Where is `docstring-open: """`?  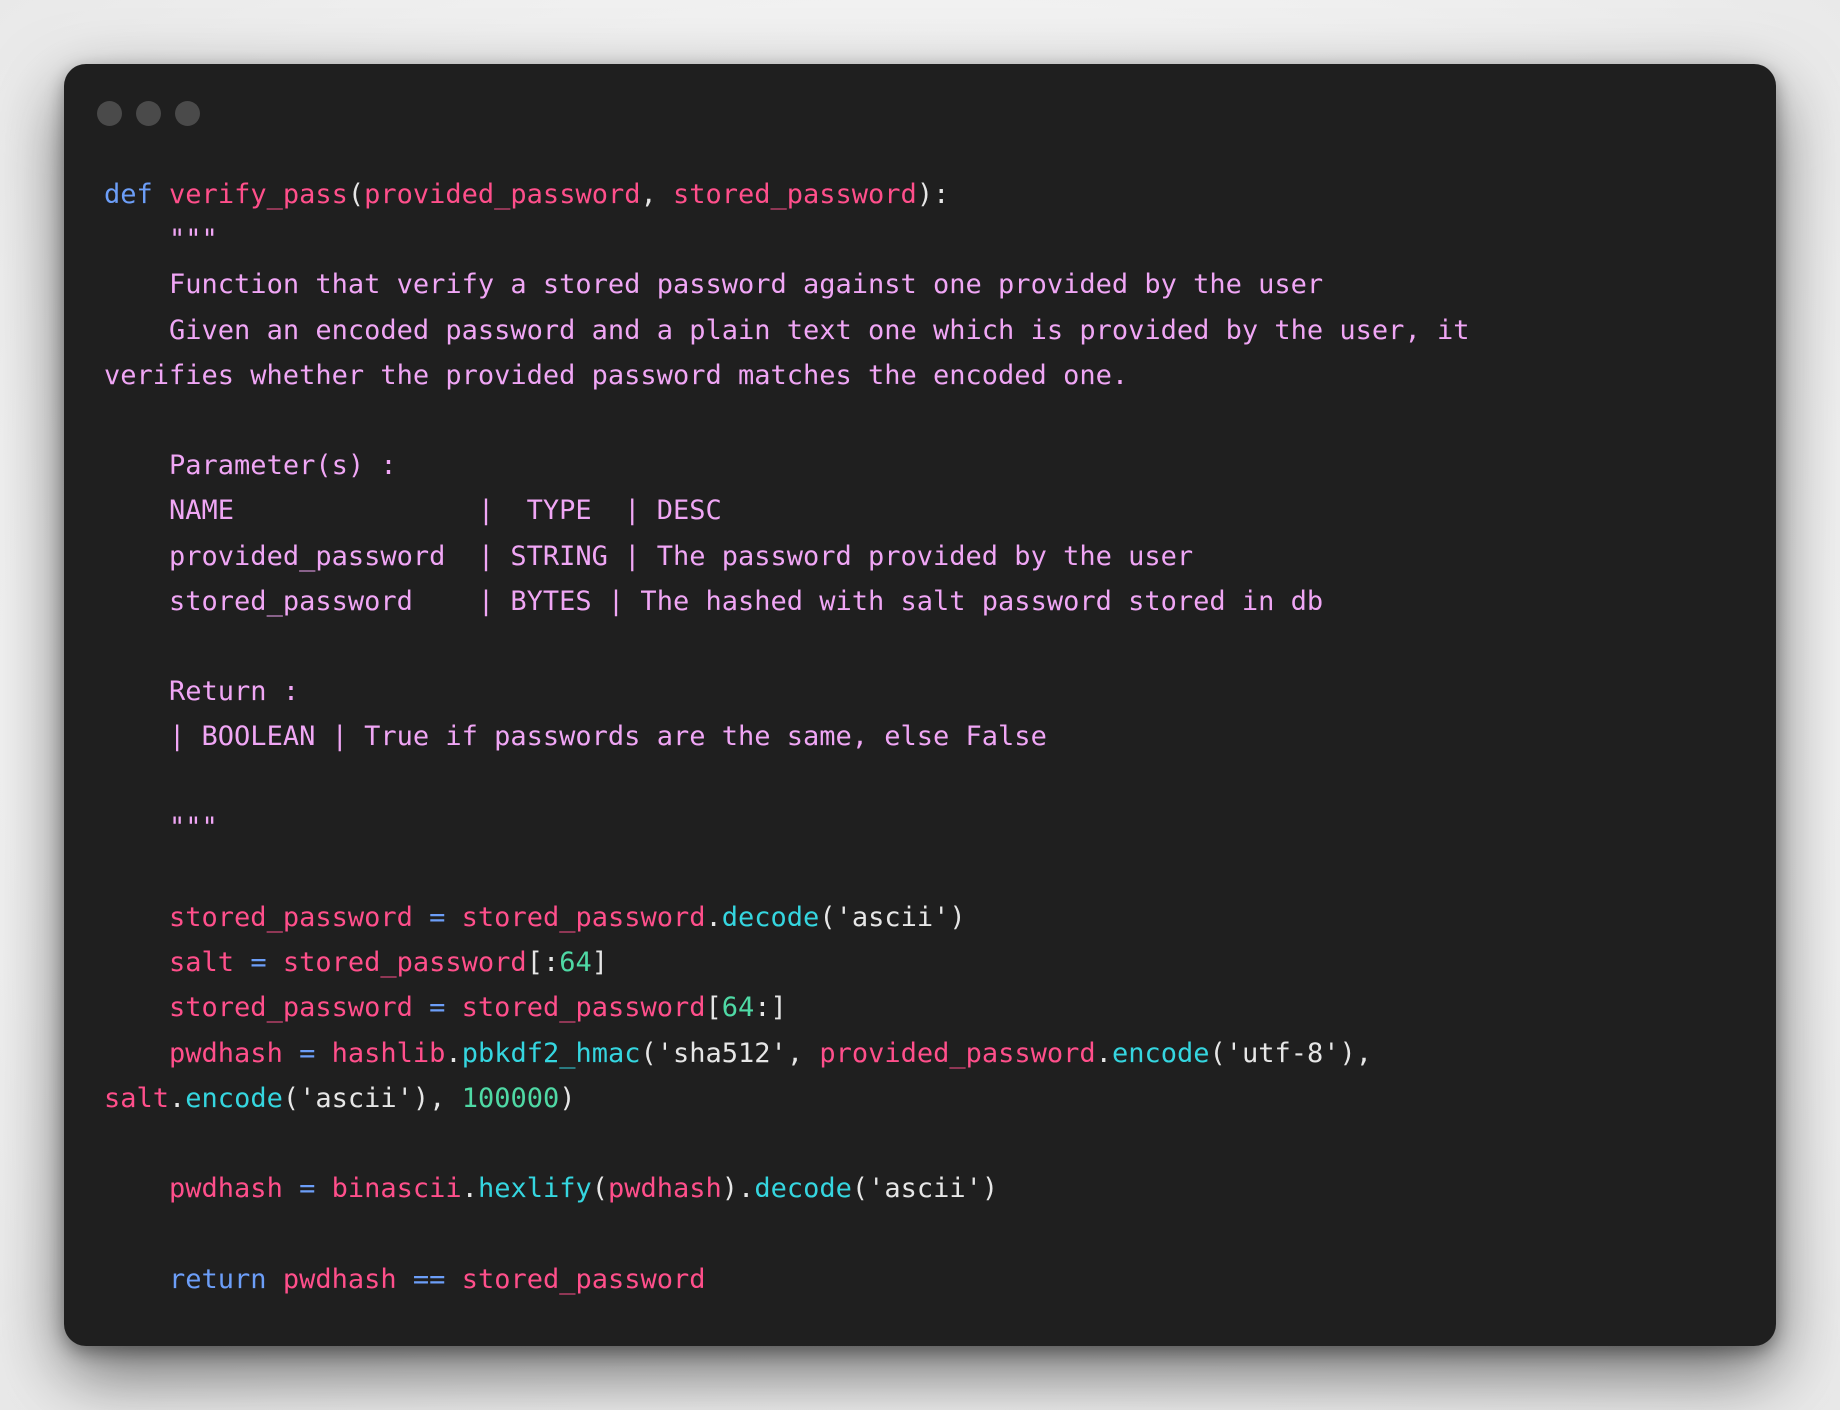 docstring-open: """ is located at coordinates (193, 240).